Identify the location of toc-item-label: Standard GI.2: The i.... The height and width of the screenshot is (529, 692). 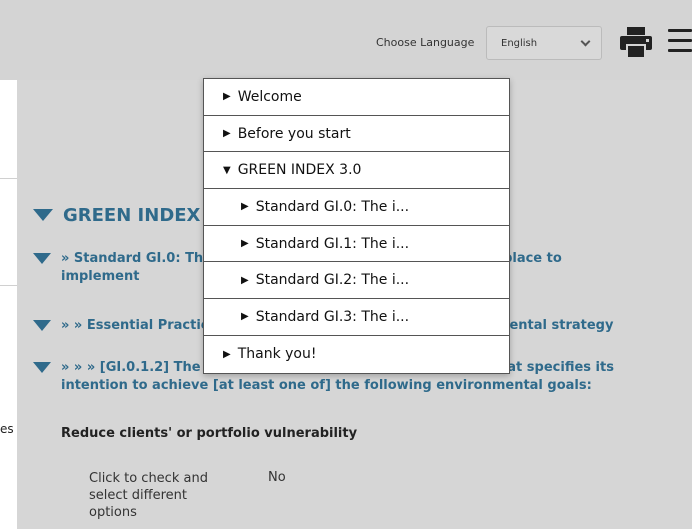
(332, 280).